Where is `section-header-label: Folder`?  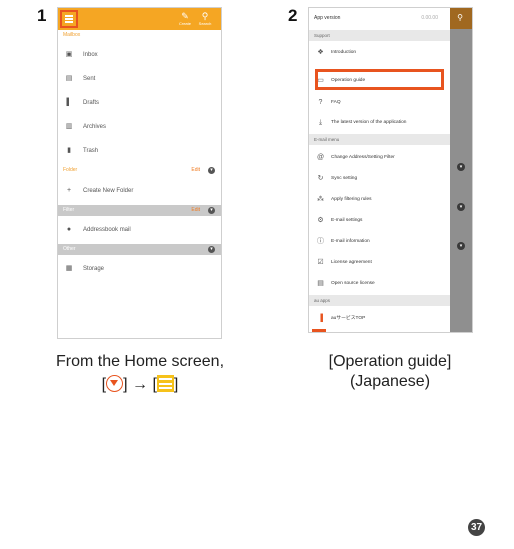 section-header-label: Folder is located at coordinates (70, 170).